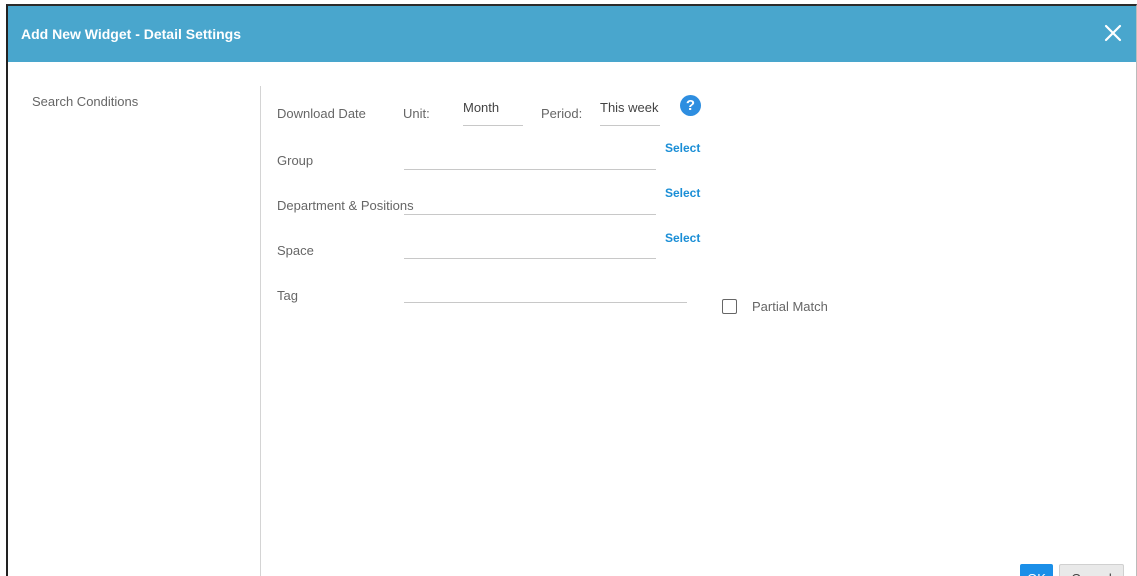 The image size is (1137, 576). Describe the element at coordinates (85, 101) in the screenshot. I see `sidebar-section-search-conditions: Search Conditions` at that location.